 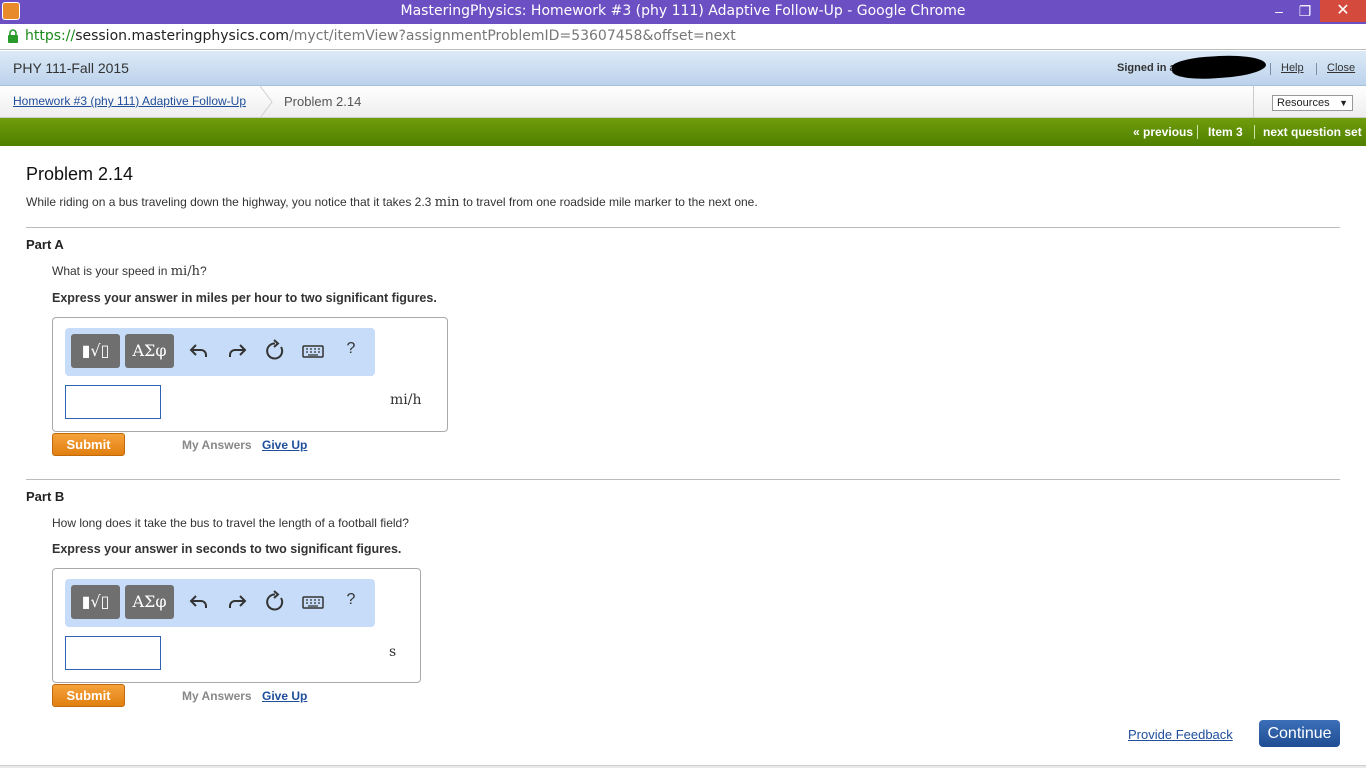 What do you see at coordinates (113, 402) in the screenshot?
I see `part-a-answer-input` at bounding box center [113, 402].